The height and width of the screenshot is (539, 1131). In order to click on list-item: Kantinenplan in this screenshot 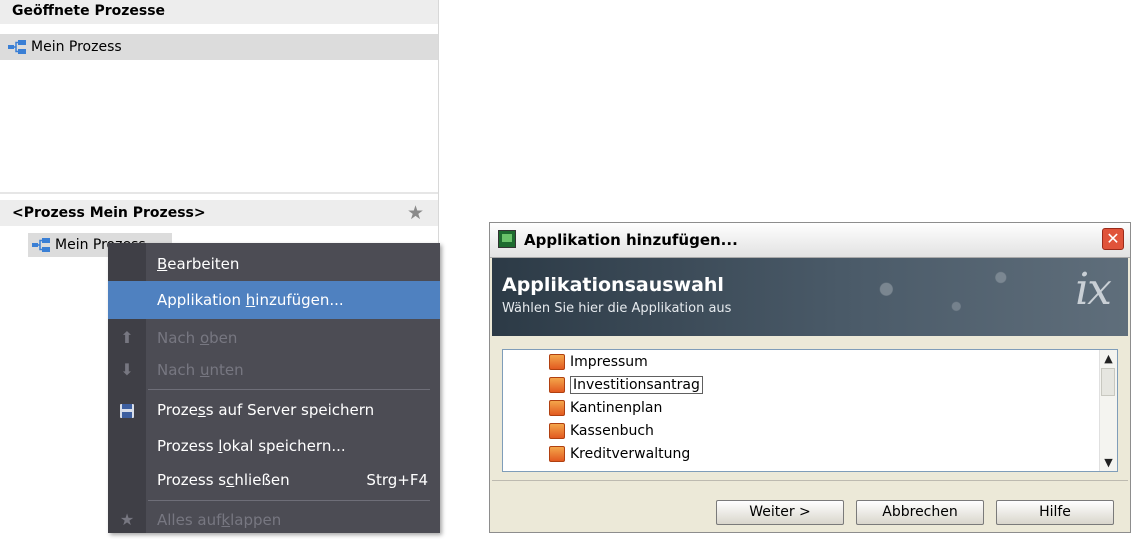, I will do `click(605, 408)`.